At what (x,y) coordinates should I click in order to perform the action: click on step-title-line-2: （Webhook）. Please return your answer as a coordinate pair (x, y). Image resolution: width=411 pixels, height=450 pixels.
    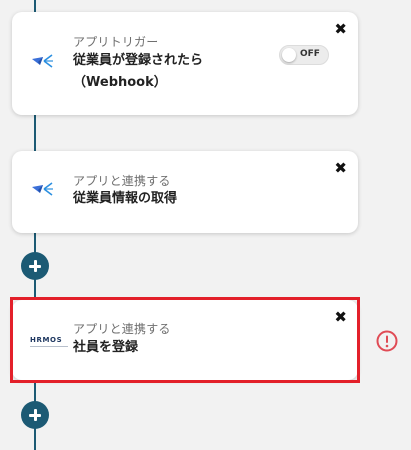
    Looking at the image, I should click on (120, 82).